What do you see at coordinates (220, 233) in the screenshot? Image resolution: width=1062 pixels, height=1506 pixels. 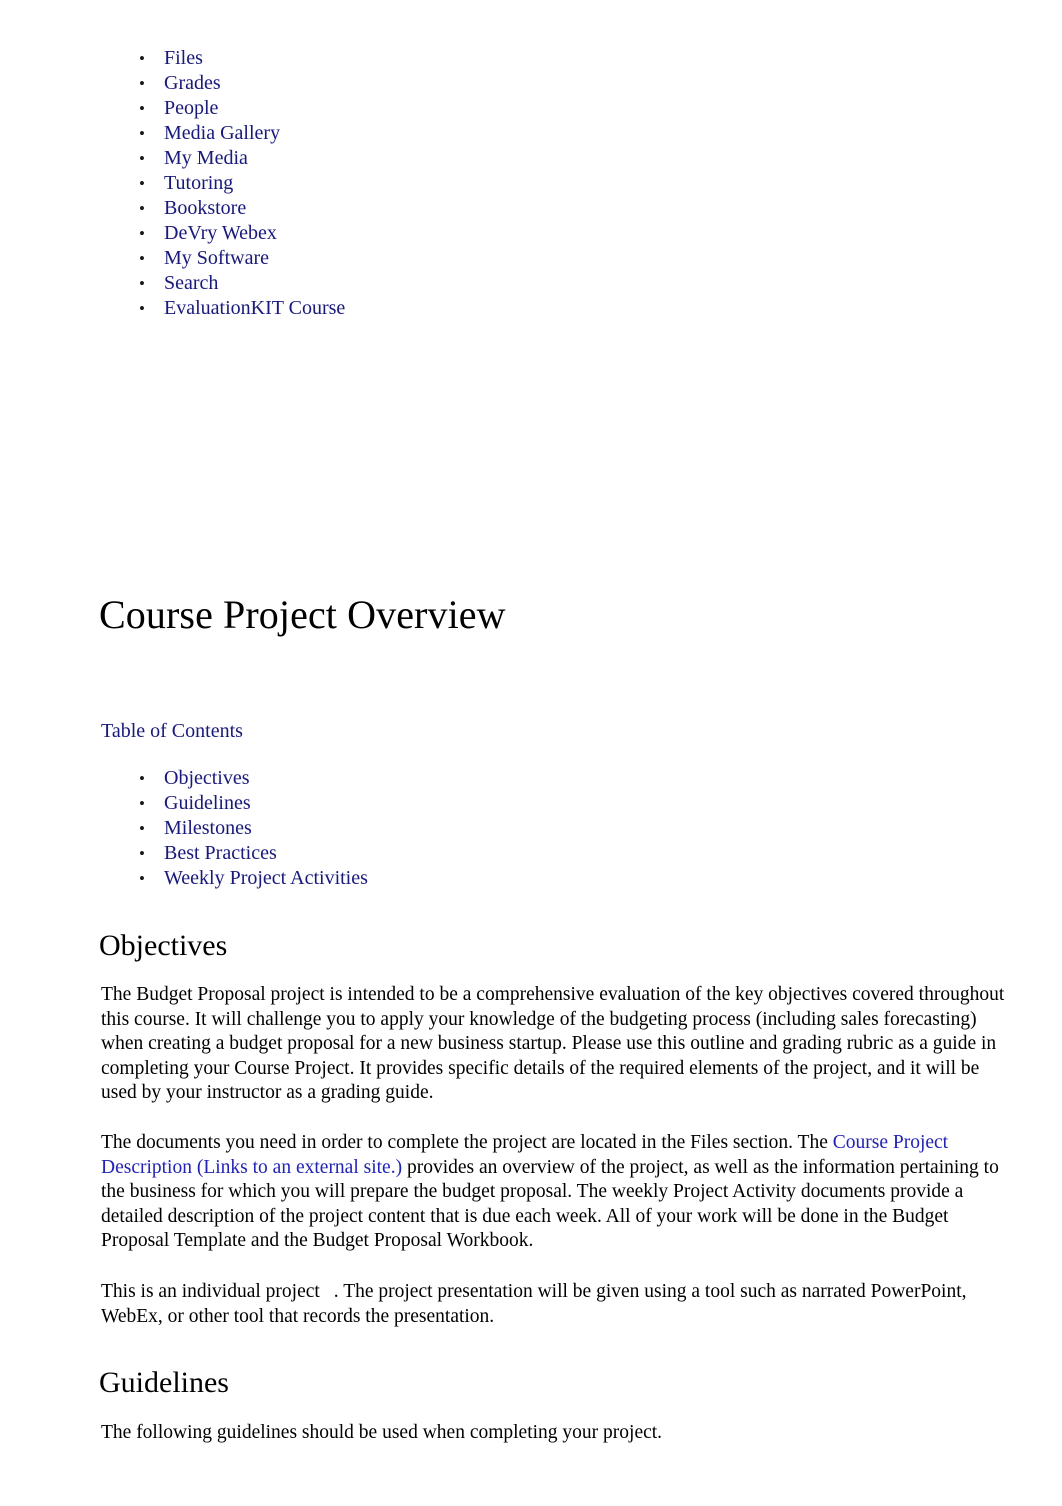 I see `nav-link-devry-webex: DeVry Webex` at bounding box center [220, 233].